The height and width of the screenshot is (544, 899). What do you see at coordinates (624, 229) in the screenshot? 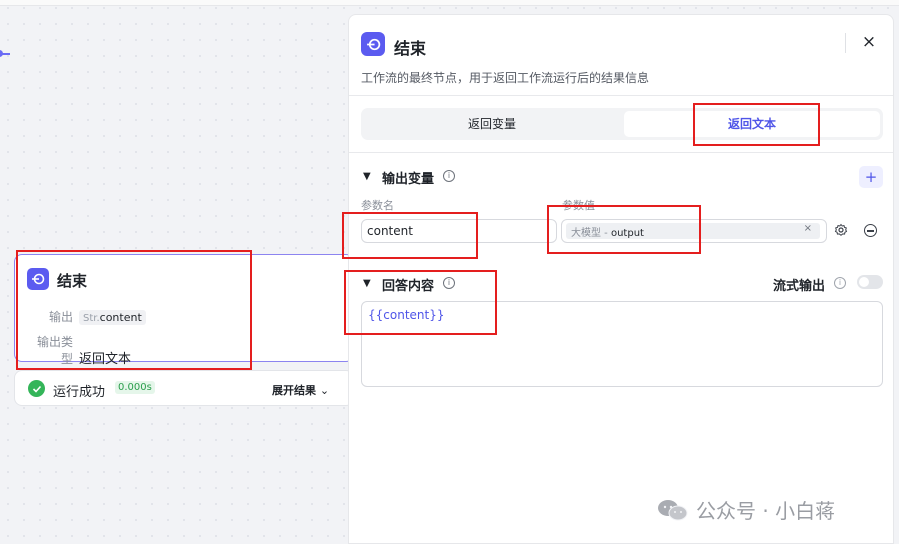
I see `highlight-box-param-value` at bounding box center [624, 229].